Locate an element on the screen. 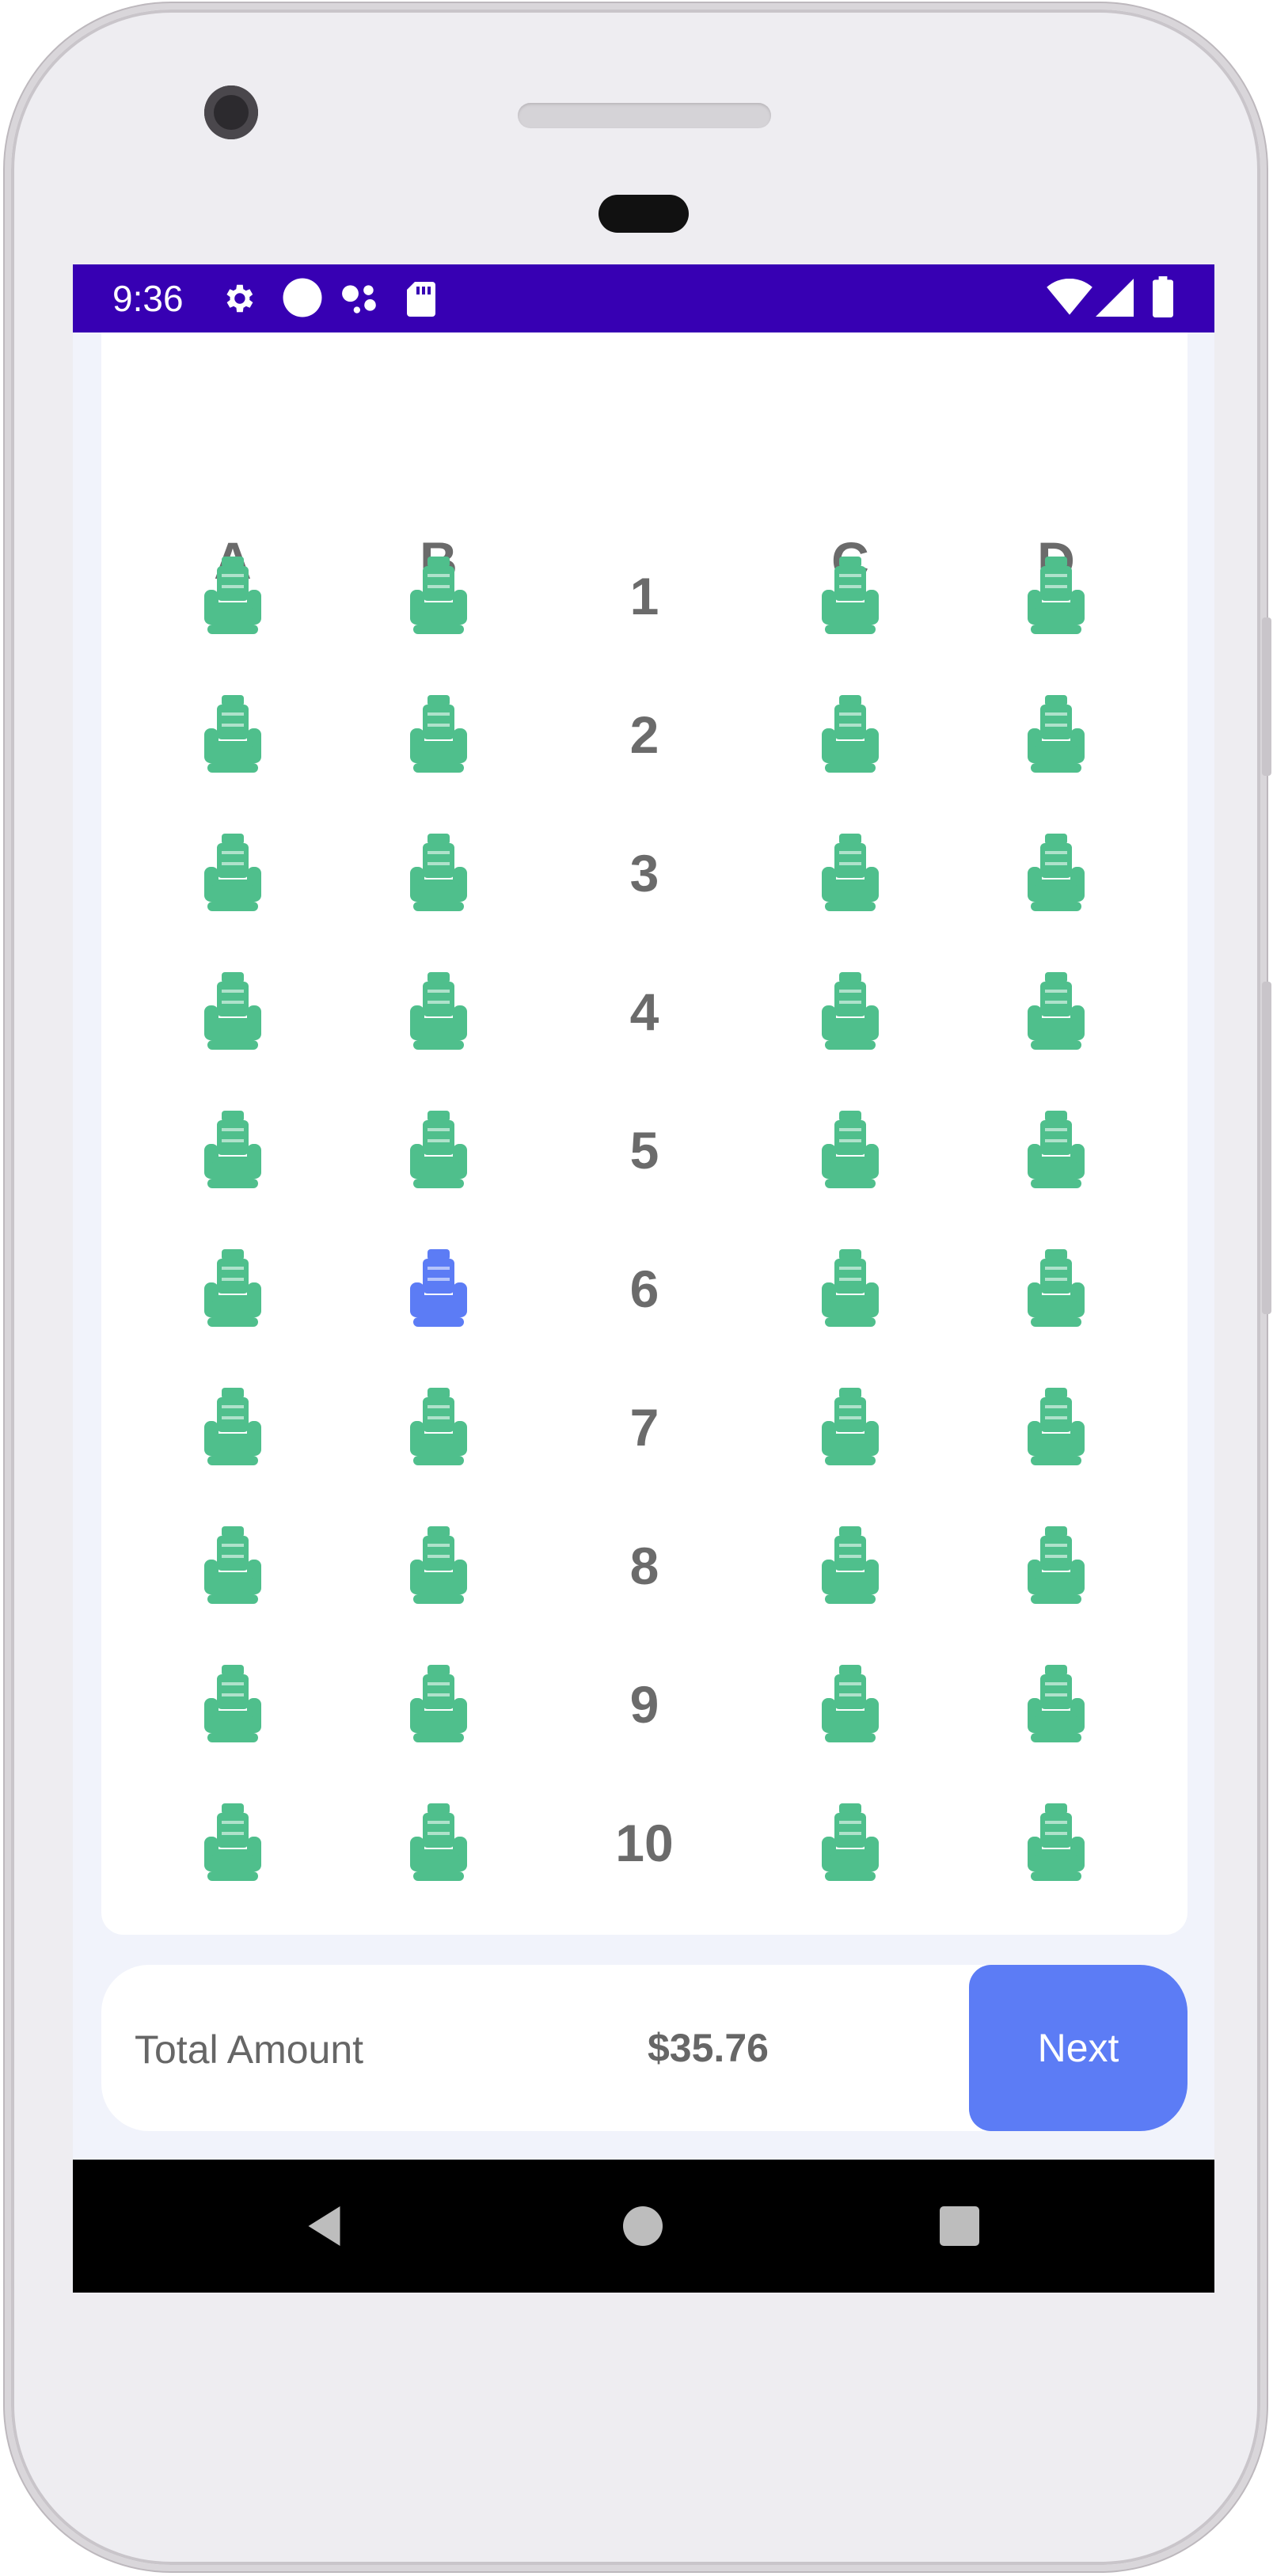  seat-9c is located at coordinates (850, 1704).